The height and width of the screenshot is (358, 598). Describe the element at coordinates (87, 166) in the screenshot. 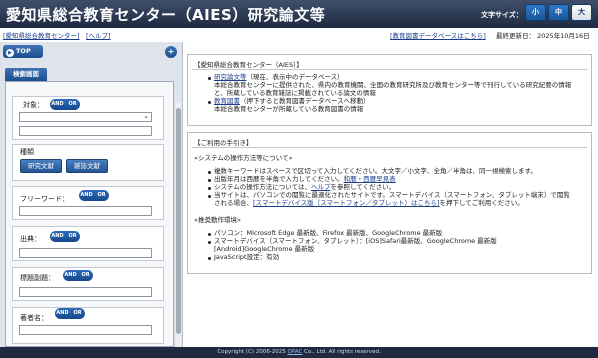

I see `magazine-paper-button: 雑誌文献` at that location.